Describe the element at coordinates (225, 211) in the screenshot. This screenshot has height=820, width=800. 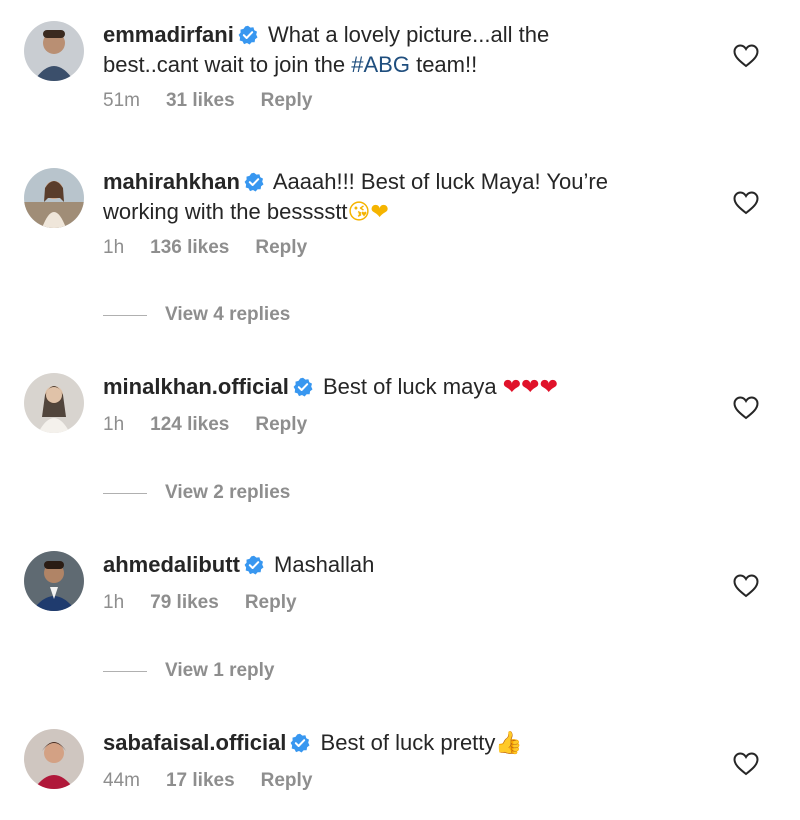
I see `comment-body-line2: working with the besssstt` at that location.